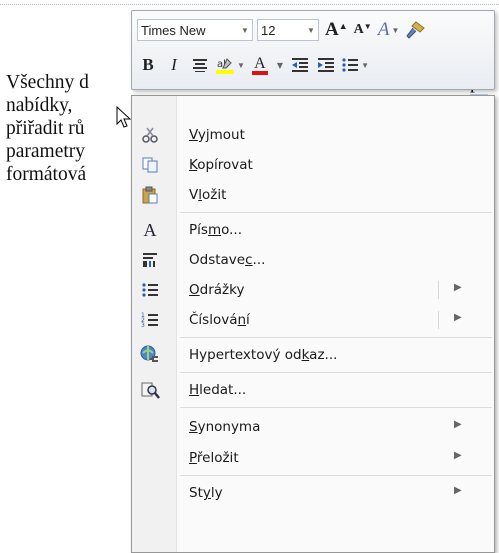 This screenshot has width=499, height=553. I want to click on increase-indent-icon, so click(326, 65).